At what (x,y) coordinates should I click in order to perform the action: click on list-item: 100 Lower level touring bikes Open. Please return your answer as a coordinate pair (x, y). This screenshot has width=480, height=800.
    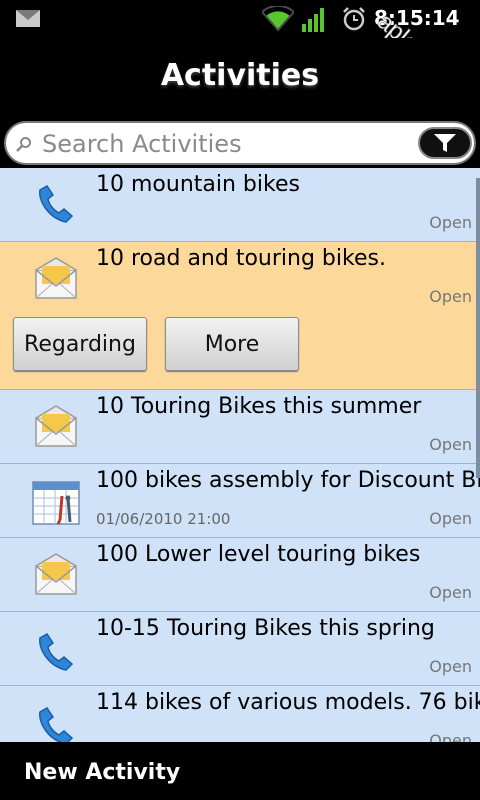
    Looking at the image, I should click on (240, 575).